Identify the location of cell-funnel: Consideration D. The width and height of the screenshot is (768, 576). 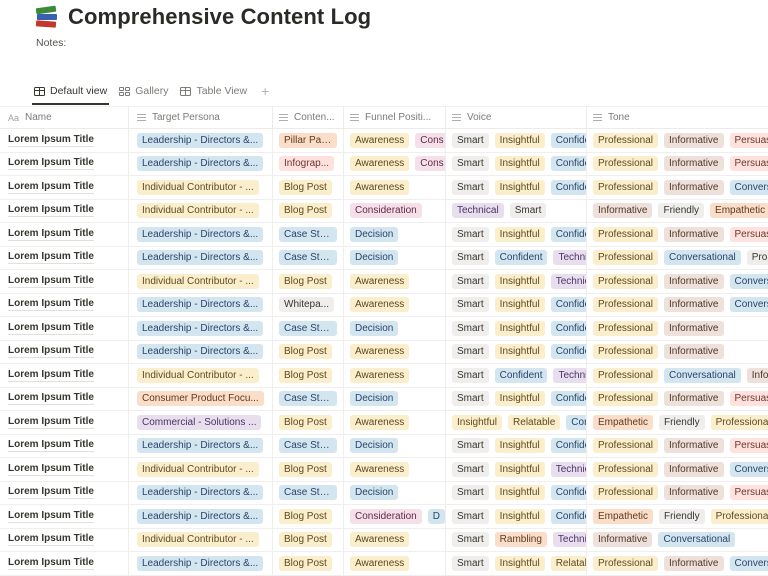
(395, 516).